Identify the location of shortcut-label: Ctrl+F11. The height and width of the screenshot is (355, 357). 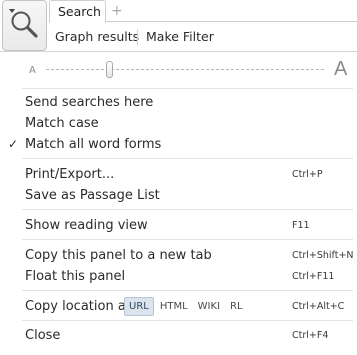
(313, 276).